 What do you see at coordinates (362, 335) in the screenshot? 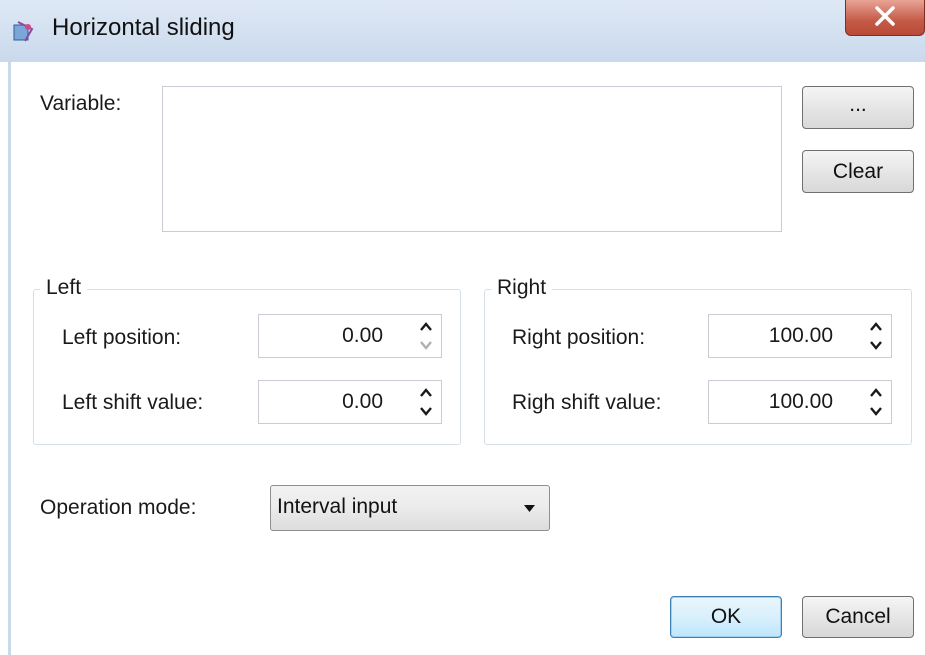
I see `left-position-value: 0.00` at bounding box center [362, 335].